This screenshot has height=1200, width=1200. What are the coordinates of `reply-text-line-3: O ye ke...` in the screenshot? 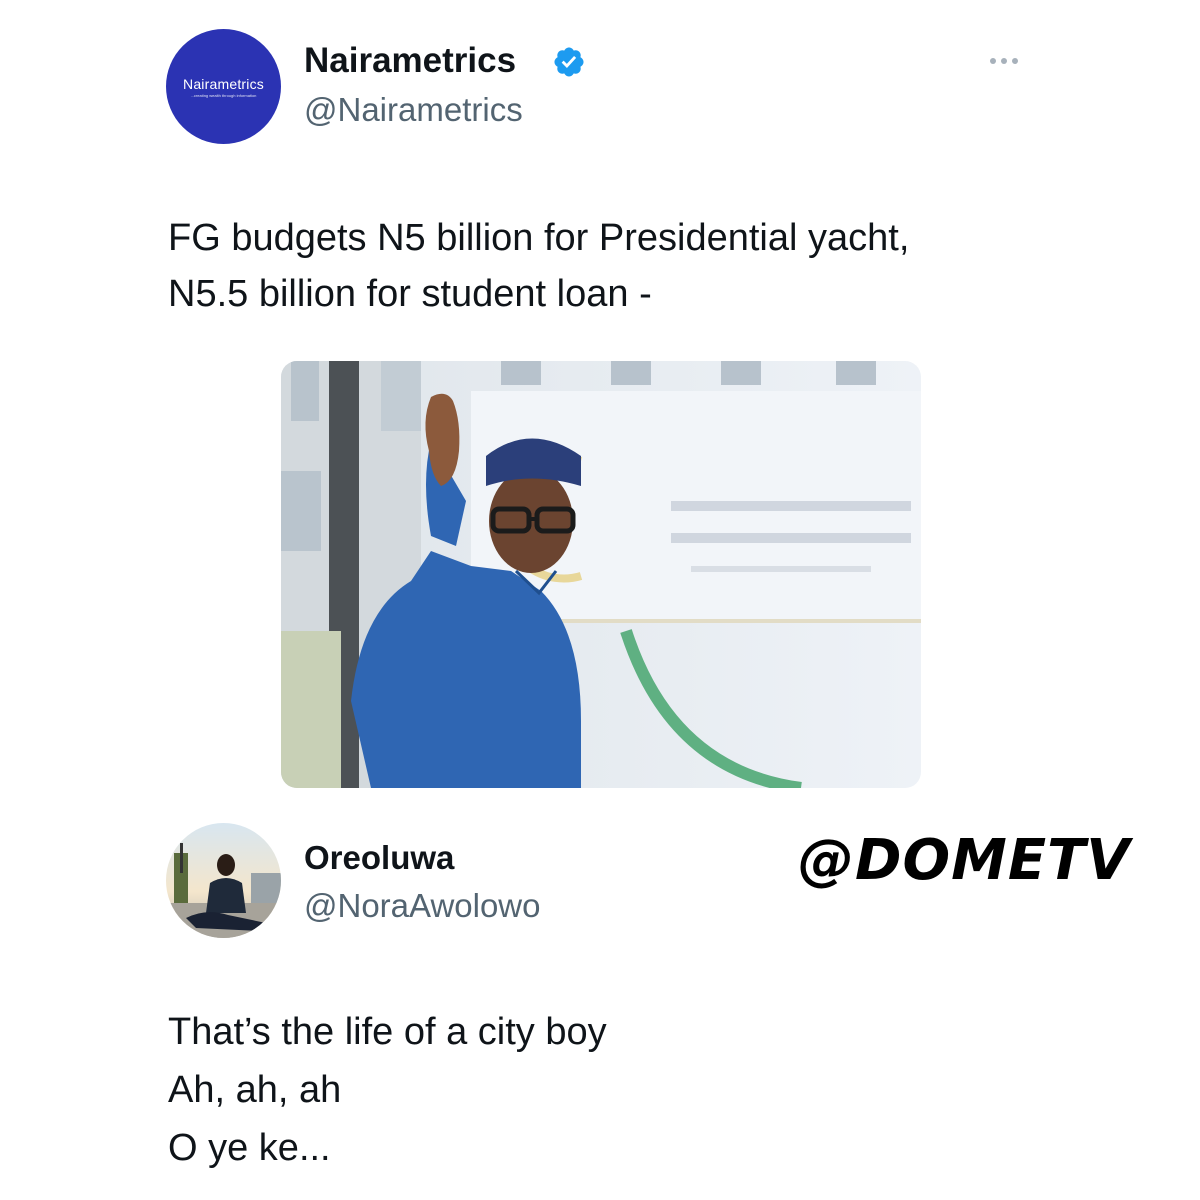 It's located at (249, 1148).